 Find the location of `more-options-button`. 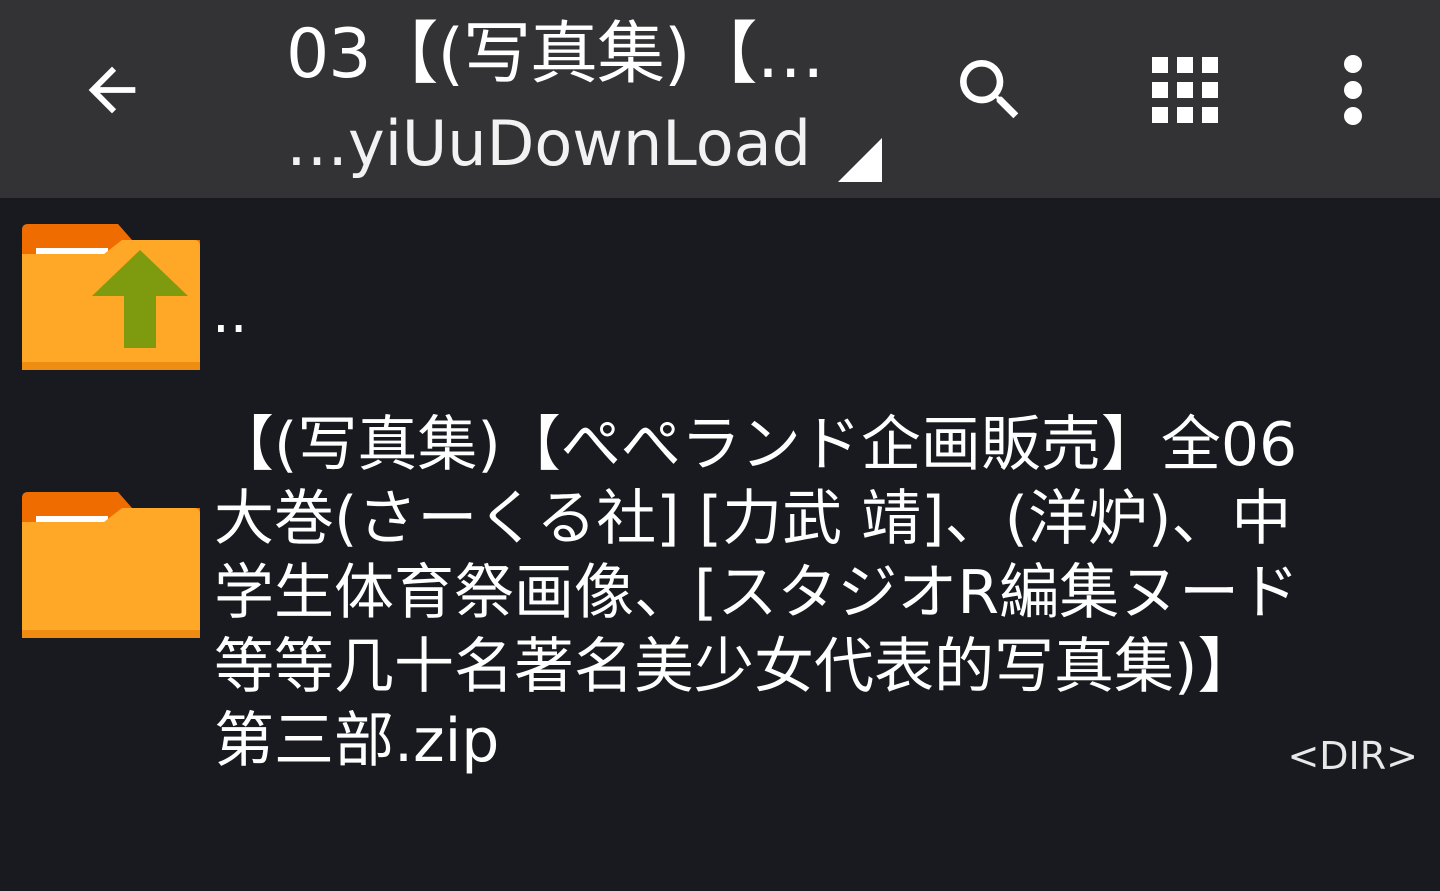

more-options-button is located at coordinates (1353, 90).